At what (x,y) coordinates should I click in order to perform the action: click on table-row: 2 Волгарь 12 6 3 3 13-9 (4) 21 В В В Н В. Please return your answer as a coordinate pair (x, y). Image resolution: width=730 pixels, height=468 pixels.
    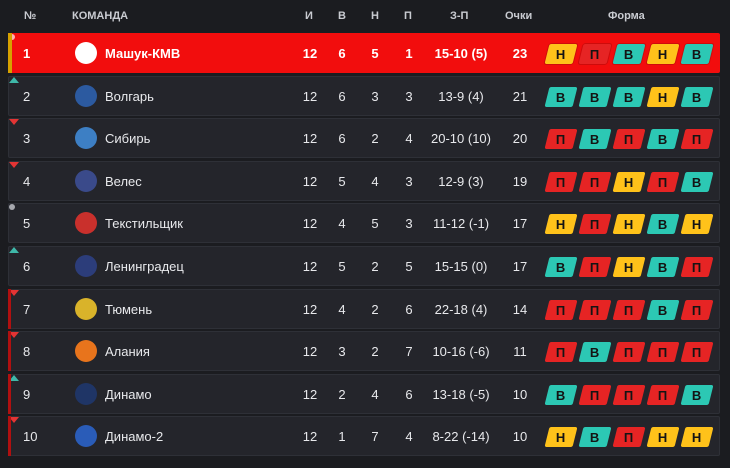
    Looking at the image, I should click on (364, 95).